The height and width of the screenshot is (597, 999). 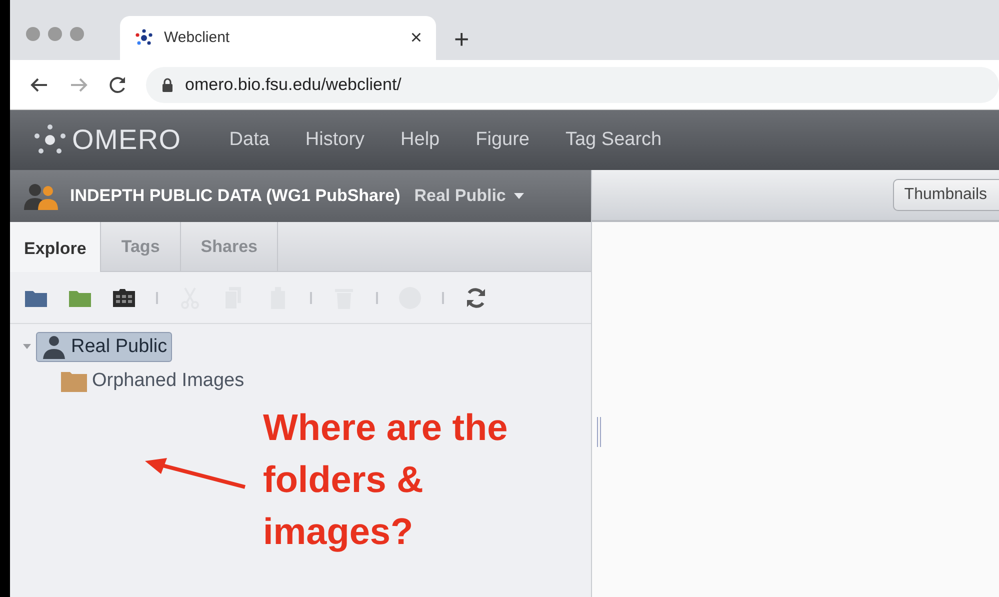 I want to click on splitter-handle, so click(x=599, y=432).